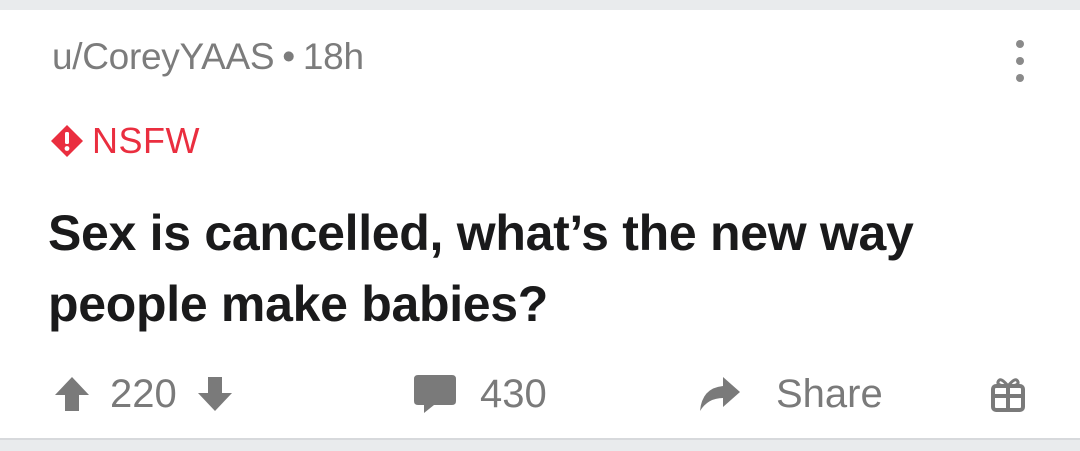  What do you see at coordinates (72, 394) in the screenshot?
I see `upvote-icon` at bounding box center [72, 394].